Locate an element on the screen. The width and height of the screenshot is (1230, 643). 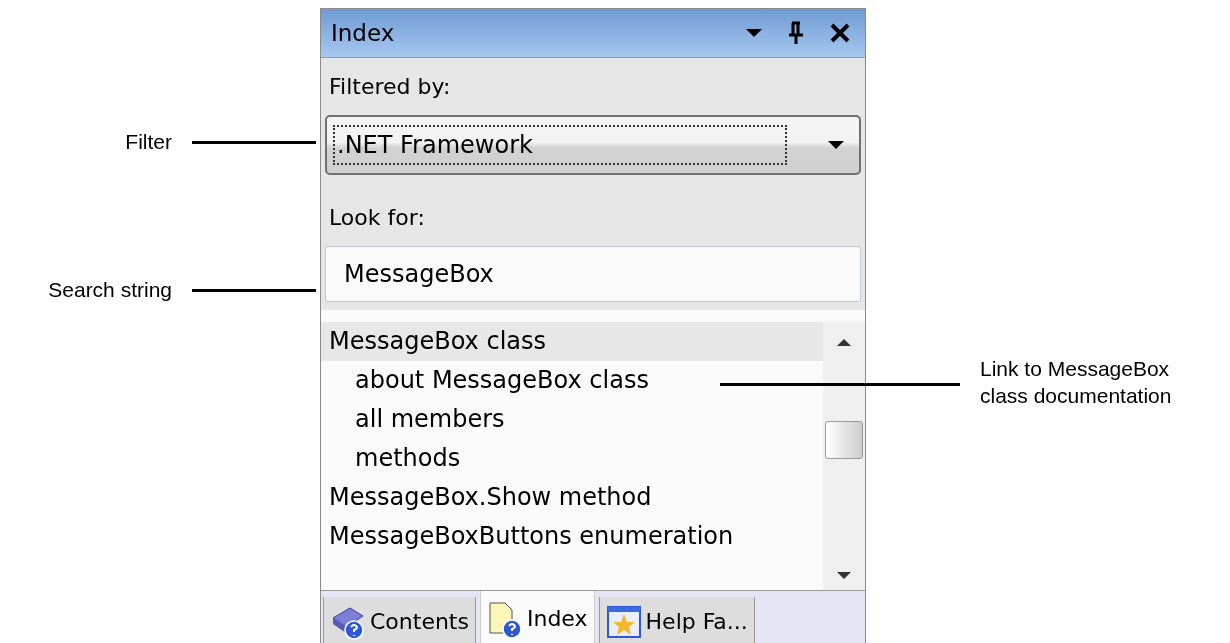
close-icon is located at coordinates (840, 33).